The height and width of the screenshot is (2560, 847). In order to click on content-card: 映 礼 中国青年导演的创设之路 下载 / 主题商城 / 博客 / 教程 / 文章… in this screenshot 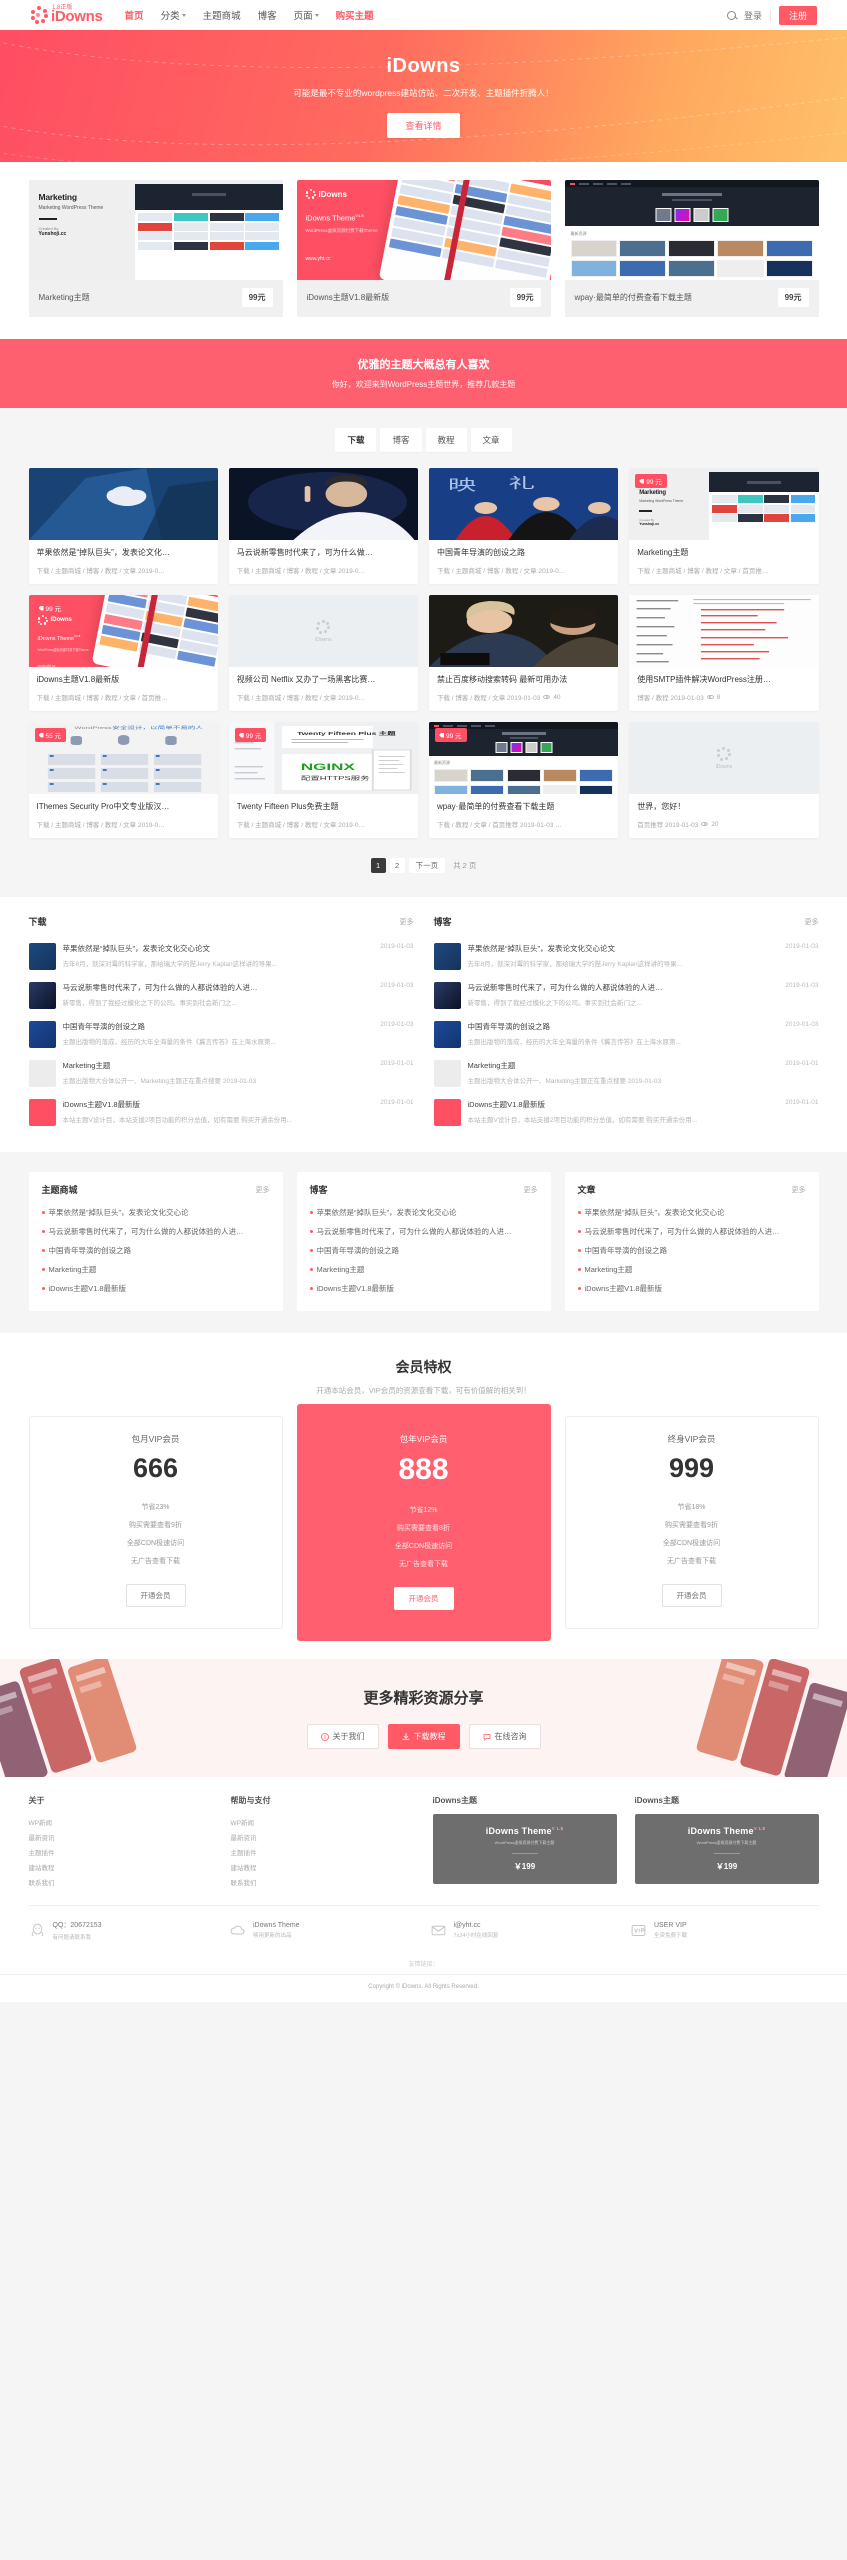, I will do `click(524, 526)`.